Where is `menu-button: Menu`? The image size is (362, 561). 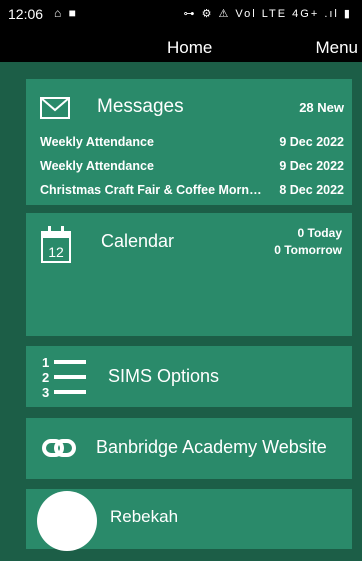 menu-button: Menu is located at coordinates (336, 48).